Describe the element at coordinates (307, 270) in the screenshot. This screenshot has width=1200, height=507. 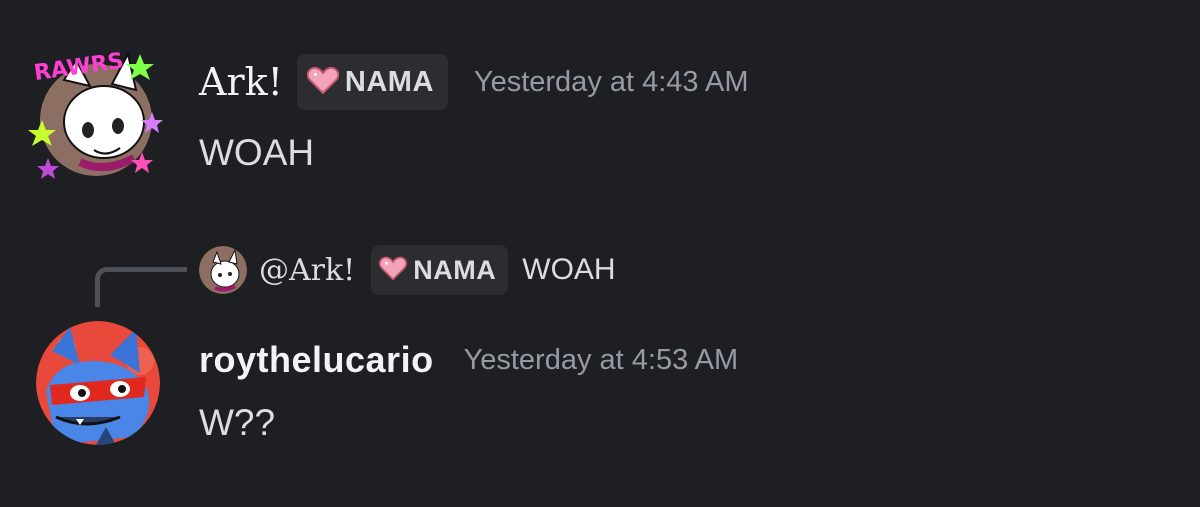
I see `reply-username: @Ark!` at that location.